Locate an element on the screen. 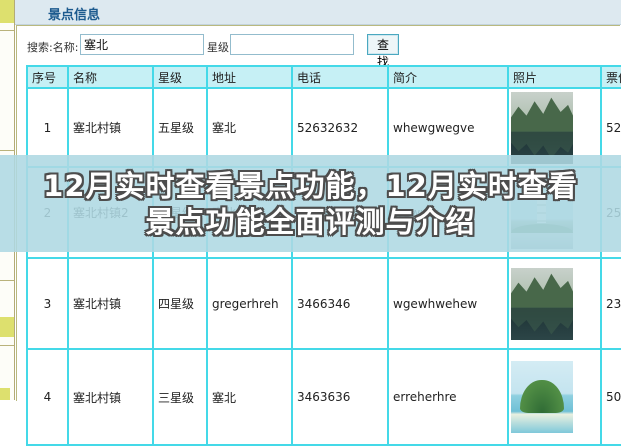  cell-intro: erreherhre is located at coordinates (448, 397).